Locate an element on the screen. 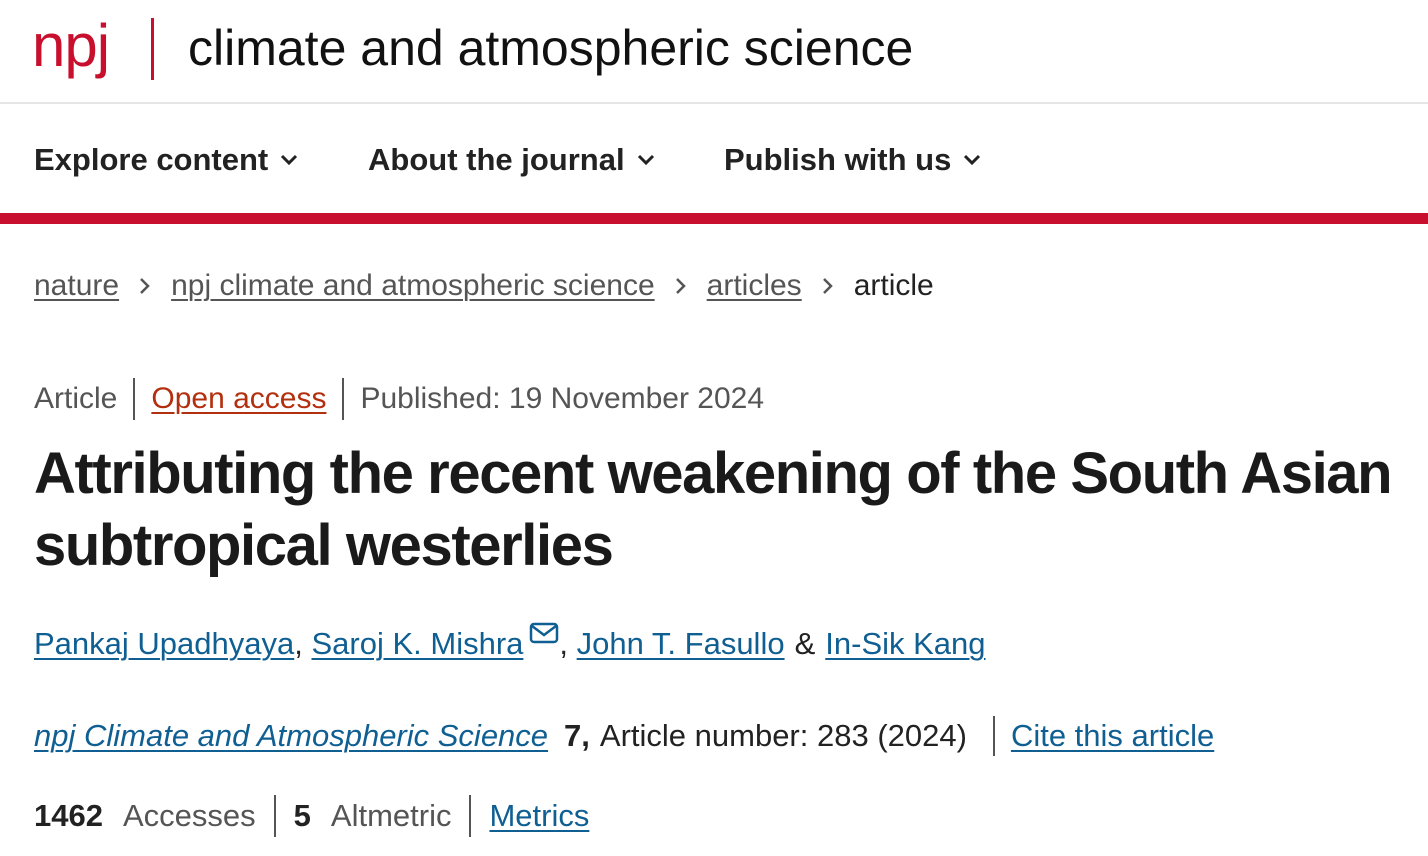  nav-about-the-journal: About the journal is located at coordinates (511, 160).